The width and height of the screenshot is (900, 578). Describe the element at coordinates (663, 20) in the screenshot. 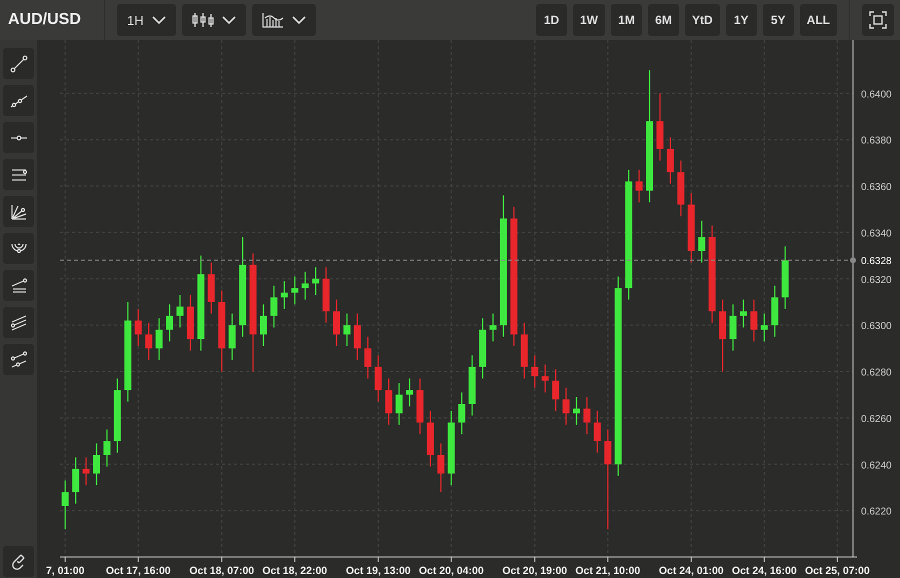

I see `range-button: 6M` at that location.